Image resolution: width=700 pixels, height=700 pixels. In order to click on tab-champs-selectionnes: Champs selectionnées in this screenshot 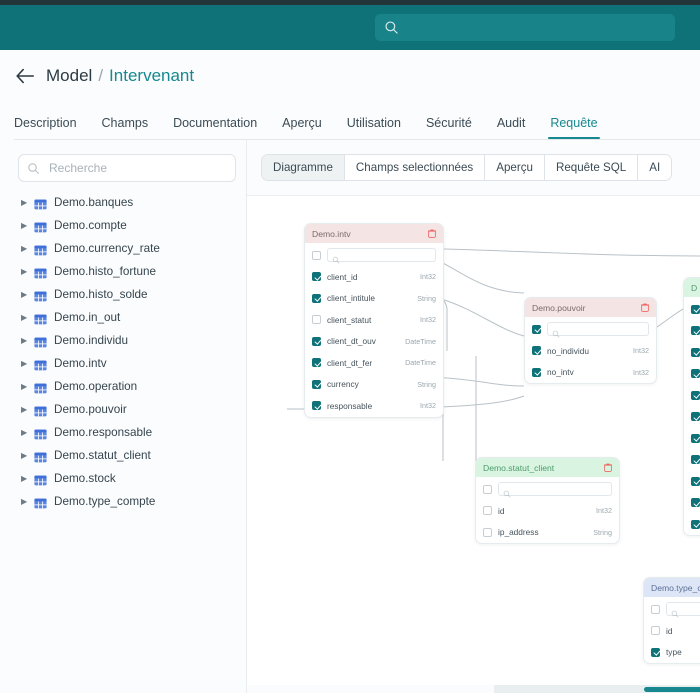, I will do `click(415, 167)`.